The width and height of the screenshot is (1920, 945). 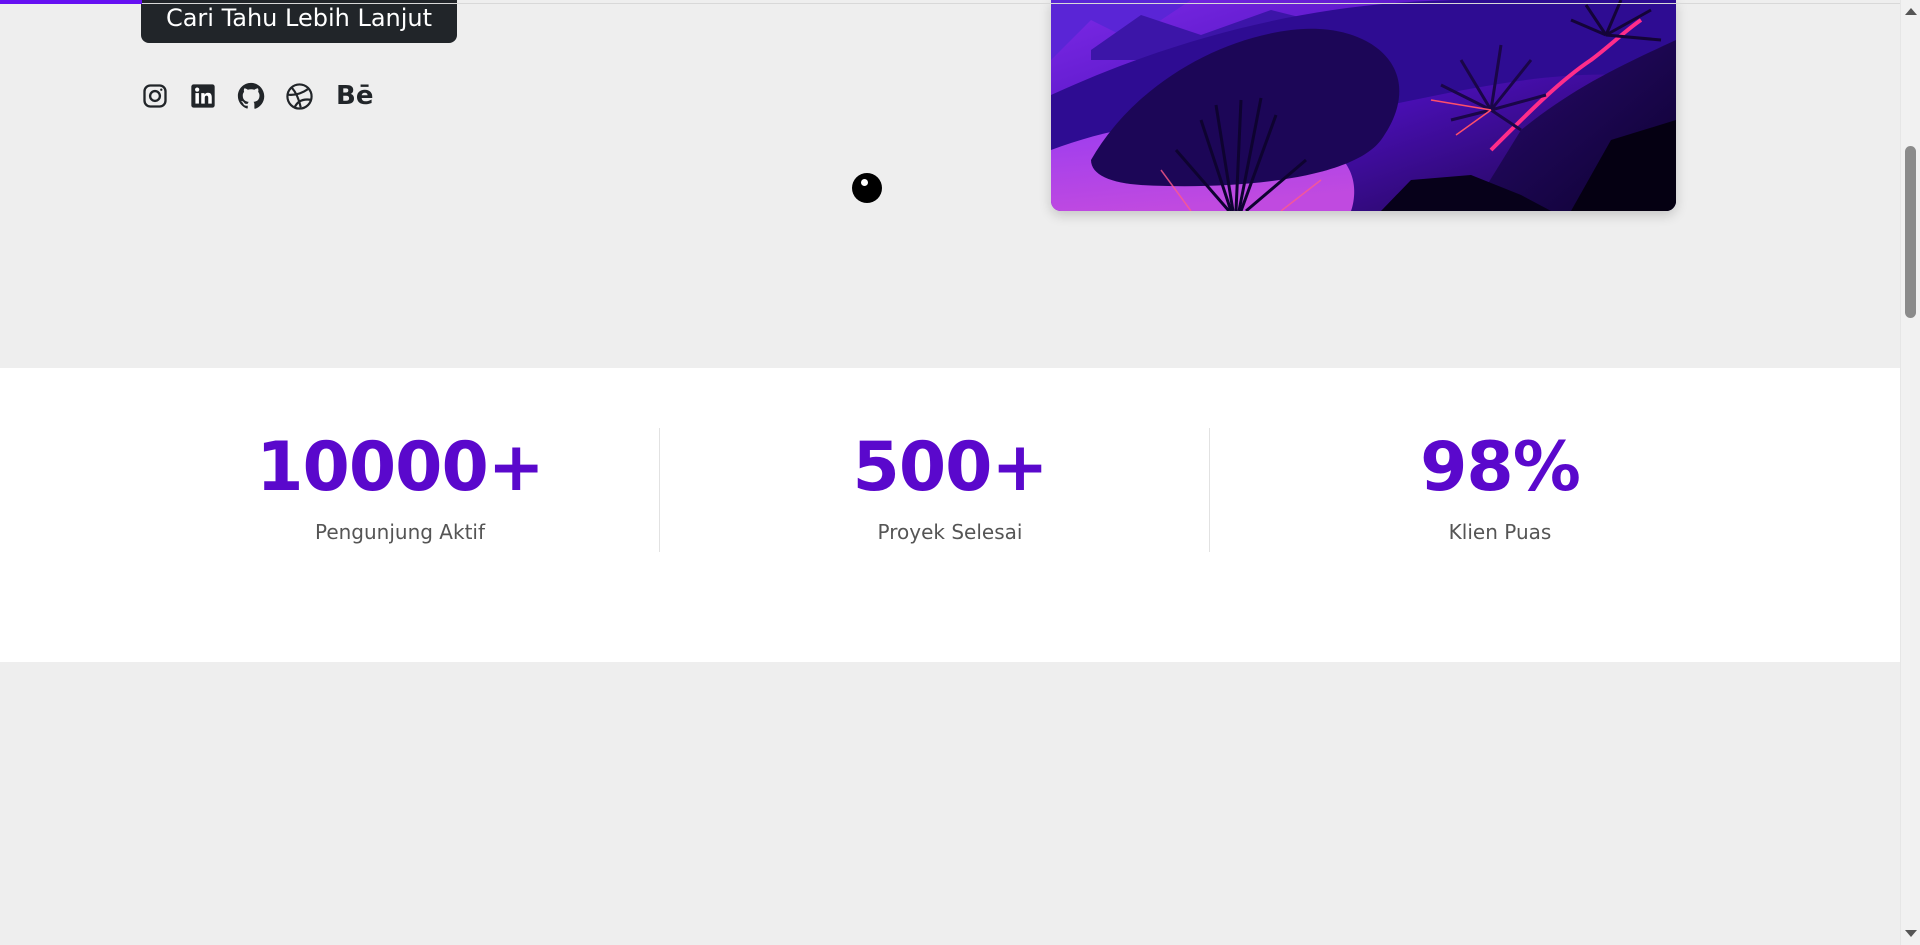 I want to click on dribbble-icon, so click(x=299, y=96).